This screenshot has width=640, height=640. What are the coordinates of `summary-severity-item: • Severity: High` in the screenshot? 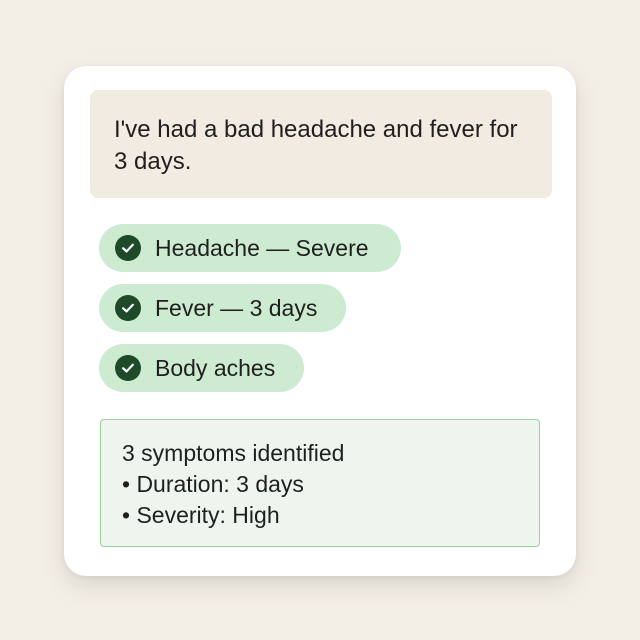 It's located at (201, 515).